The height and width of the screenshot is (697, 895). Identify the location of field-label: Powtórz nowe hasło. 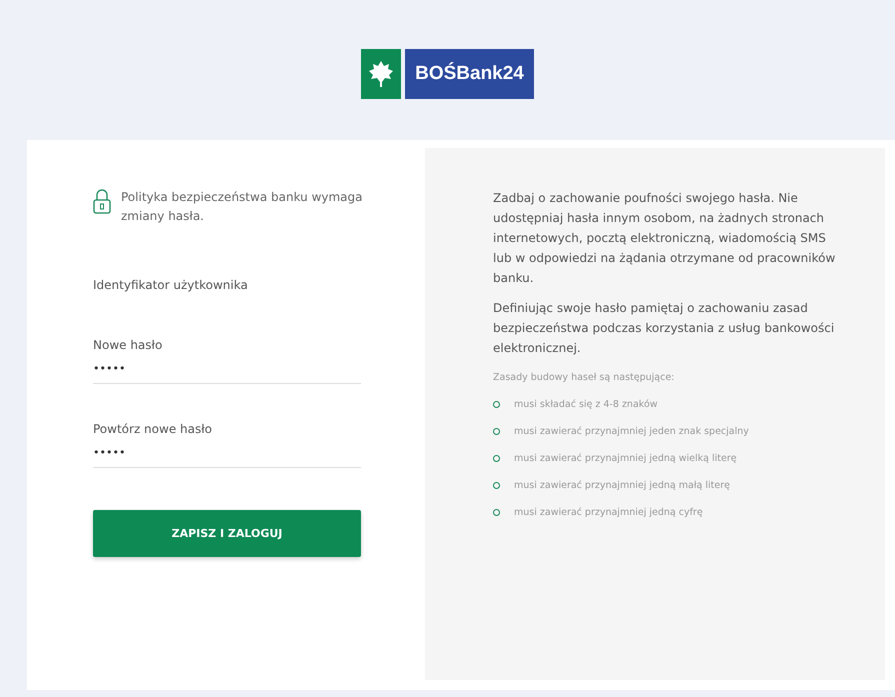
(153, 429).